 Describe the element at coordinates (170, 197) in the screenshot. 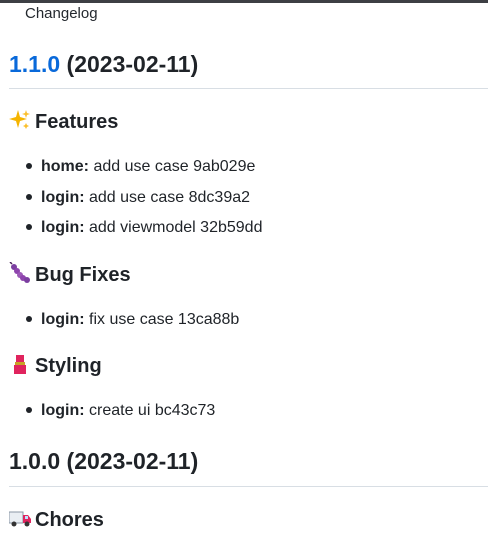

I see `commit-text: add use case 8dc39a2` at that location.